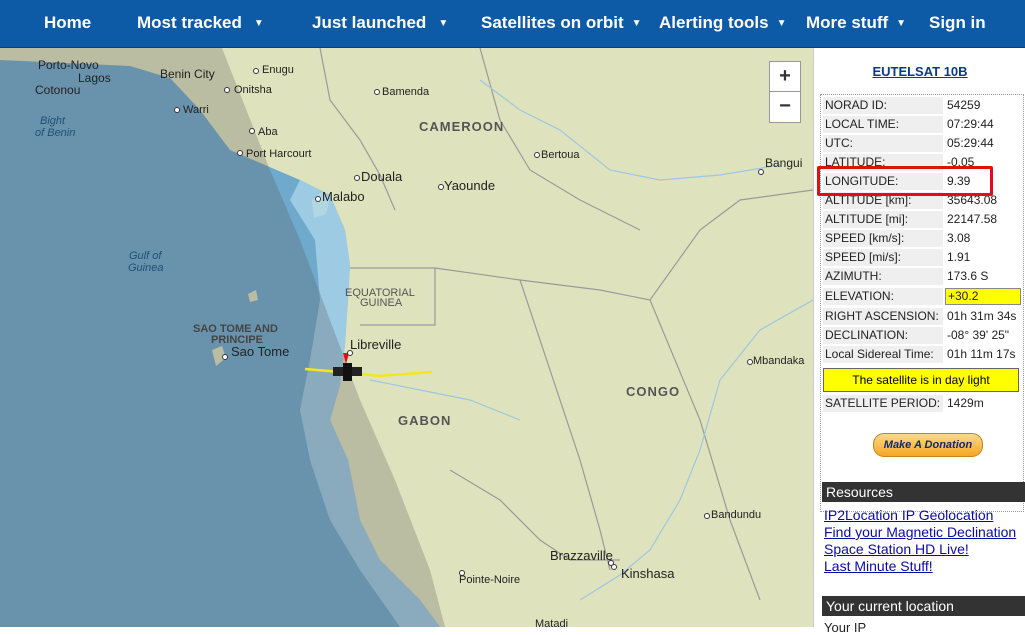  I want to click on row-utc: UTC: 05:29:44, so click(908, 143).